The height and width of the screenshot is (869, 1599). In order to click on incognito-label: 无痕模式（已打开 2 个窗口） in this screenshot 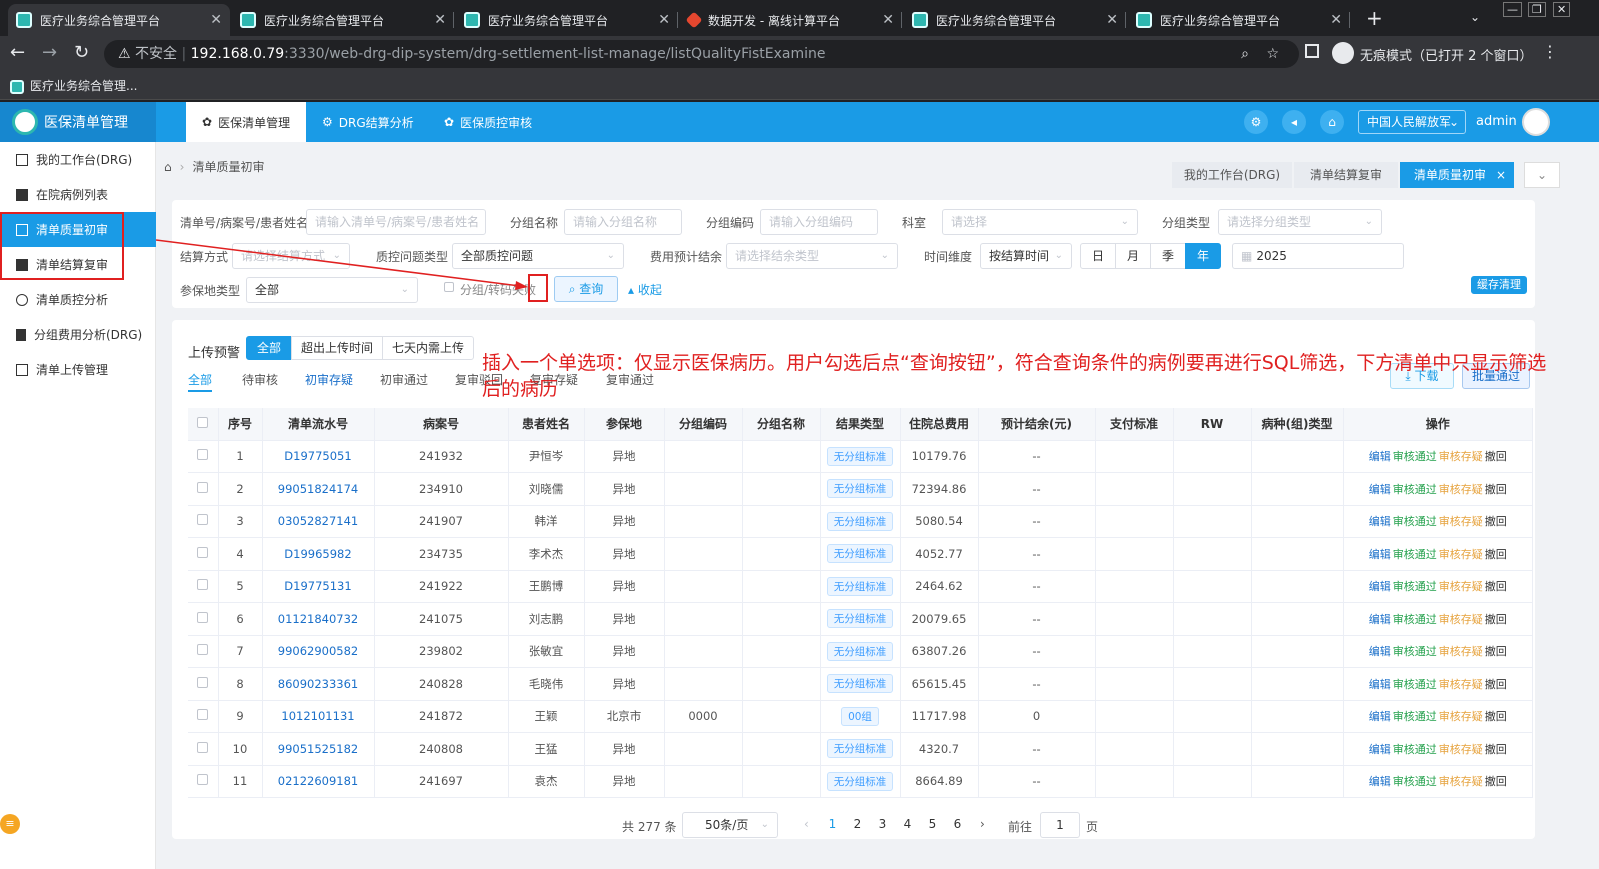, I will do `click(1446, 54)`.